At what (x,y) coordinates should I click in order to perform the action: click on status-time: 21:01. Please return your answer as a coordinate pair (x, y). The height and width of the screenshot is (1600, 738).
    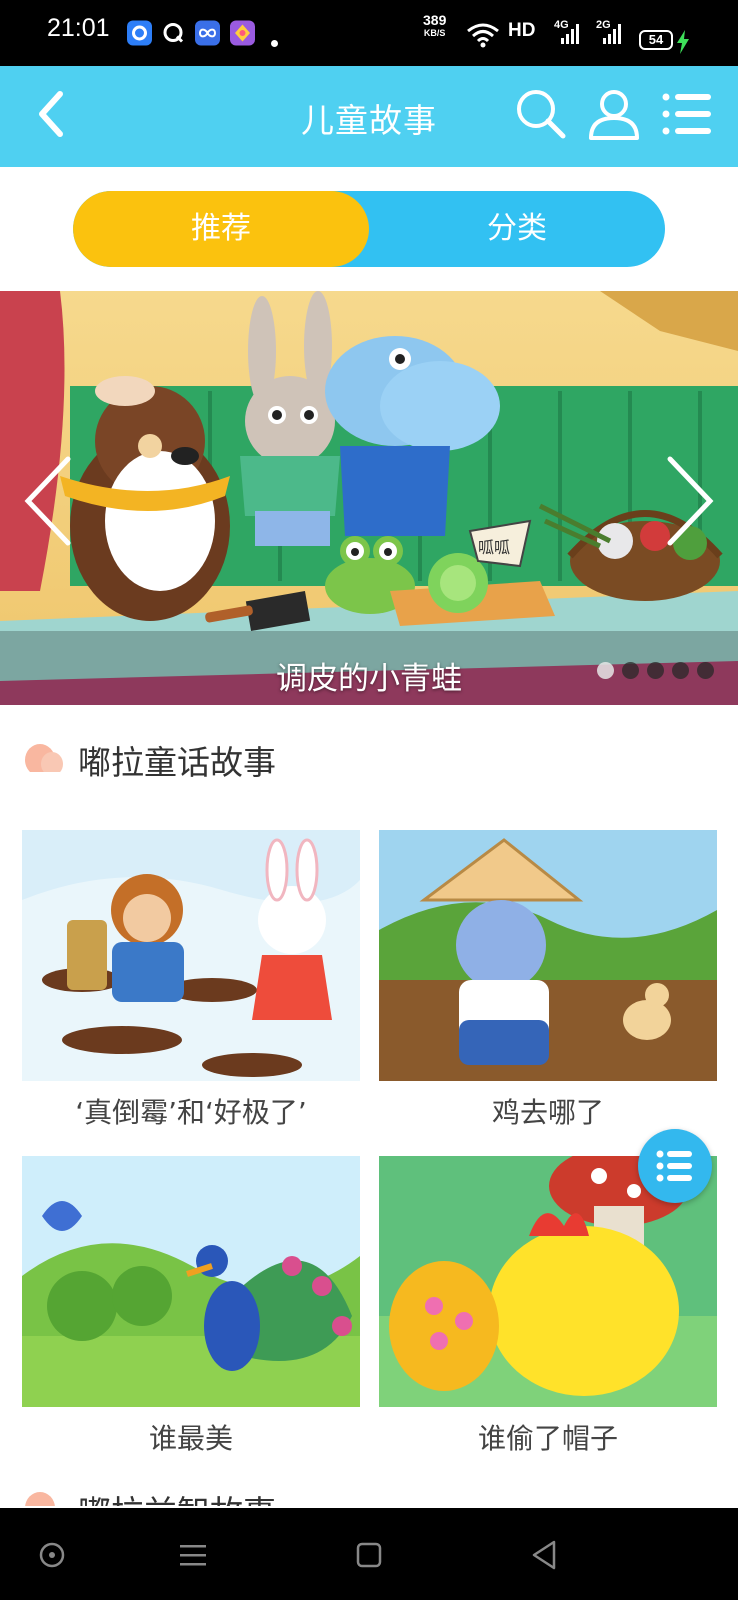
    Looking at the image, I should click on (78, 28).